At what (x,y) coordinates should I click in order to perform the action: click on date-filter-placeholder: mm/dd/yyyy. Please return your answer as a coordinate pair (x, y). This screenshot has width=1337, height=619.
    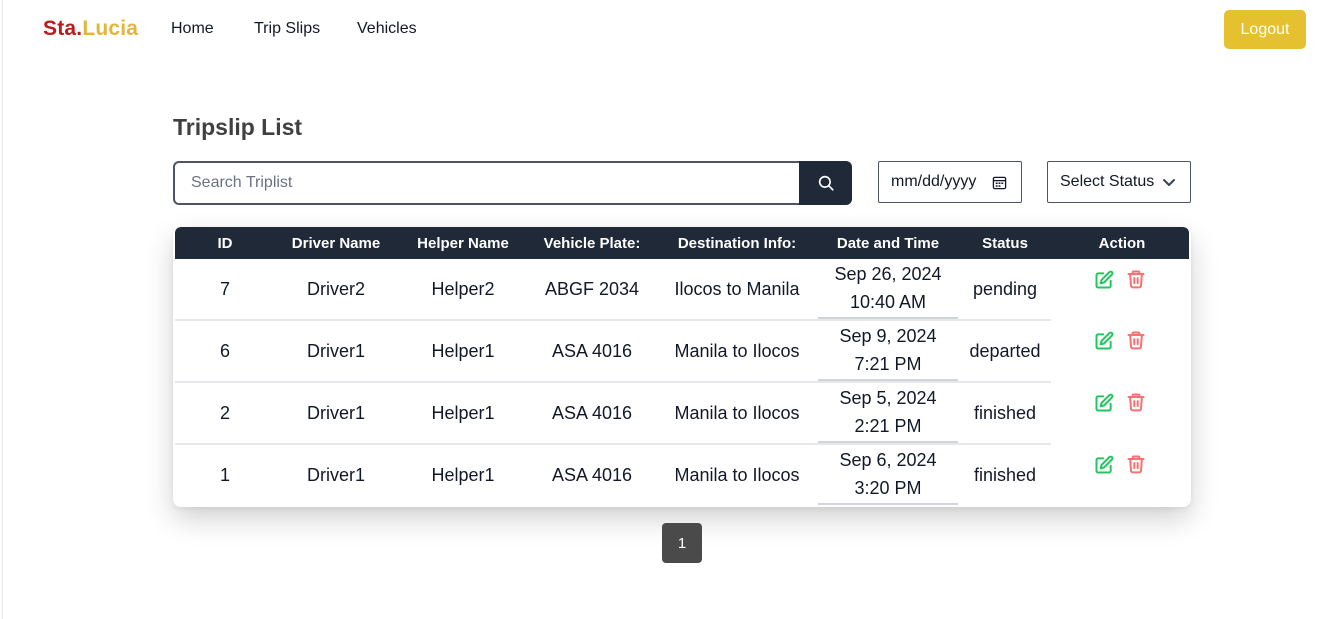
    Looking at the image, I should click on (934, 181).